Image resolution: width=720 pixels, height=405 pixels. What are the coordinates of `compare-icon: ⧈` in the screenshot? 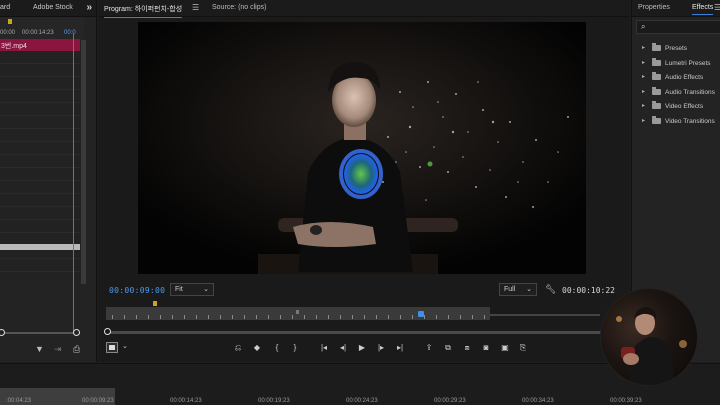 It's located at (467, 348).